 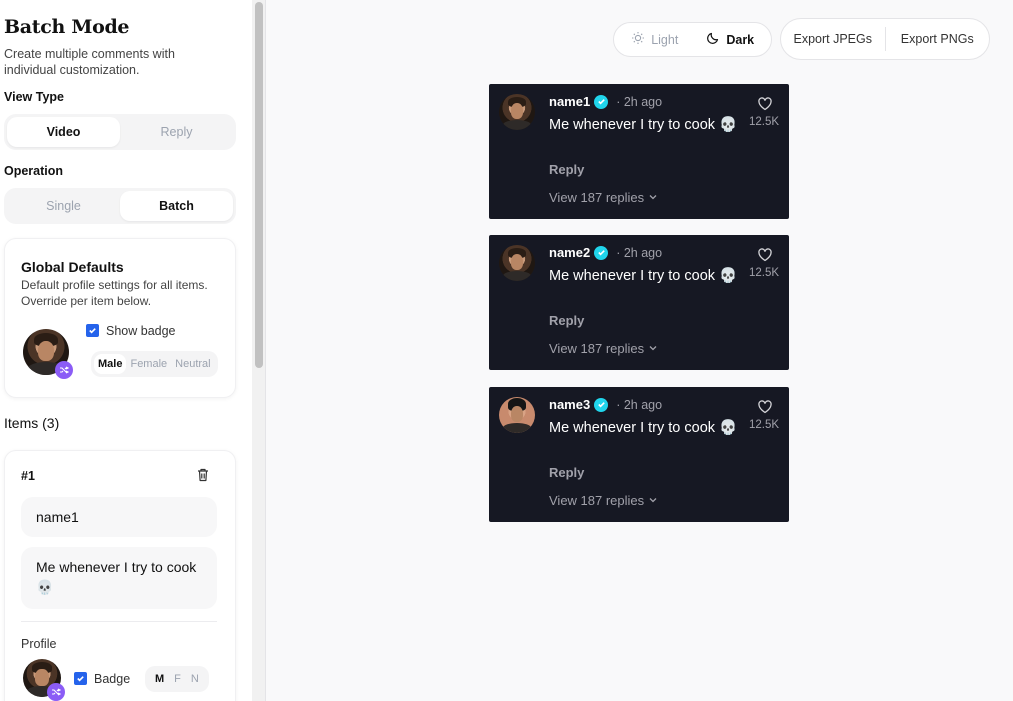 I want to click on item-gender-selector: M F N, so click(x=177, y=679).